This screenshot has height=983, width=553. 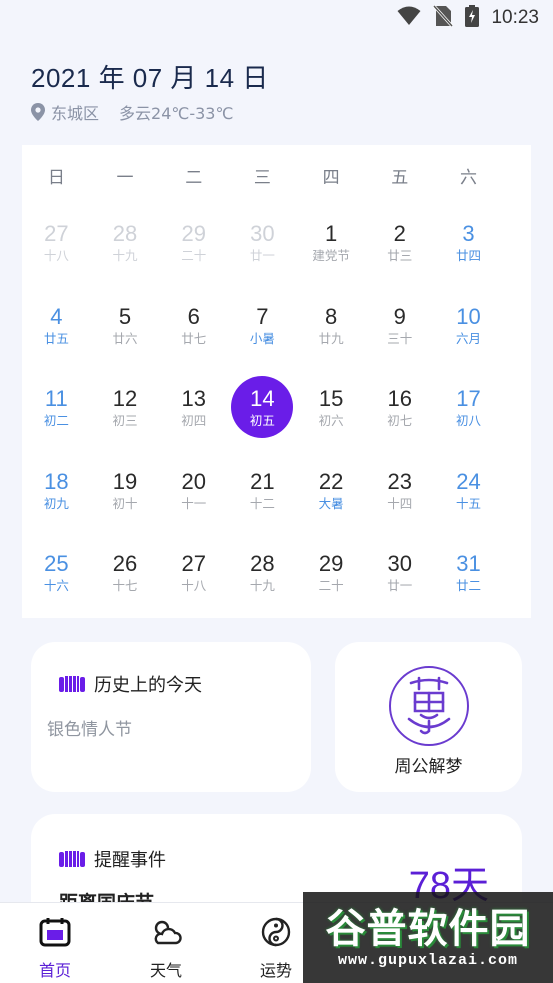 I want to click on lunar-date: 十九, so click(x=125, y=255).